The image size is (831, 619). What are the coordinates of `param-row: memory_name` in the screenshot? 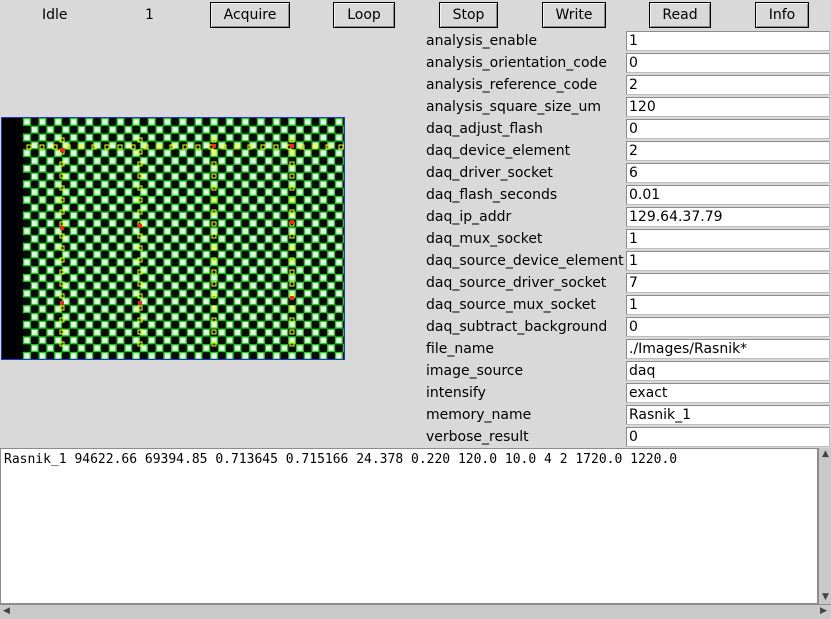 It's located at (628, 415).